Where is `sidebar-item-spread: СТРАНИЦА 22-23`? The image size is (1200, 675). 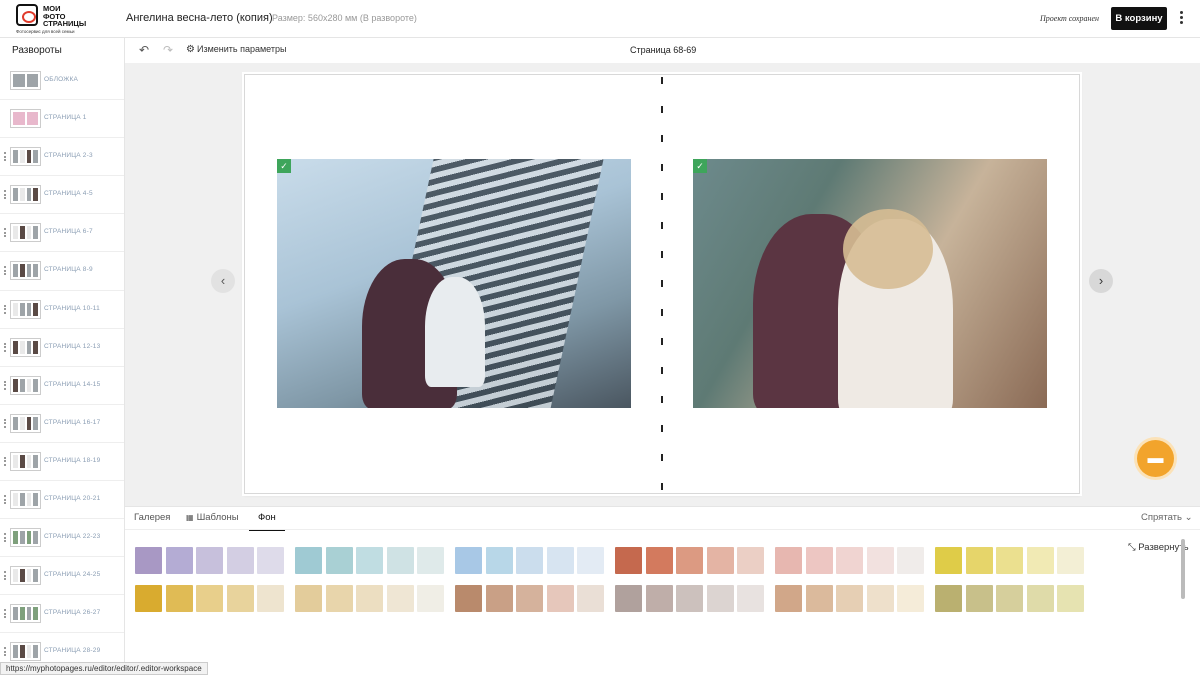
sidebar-item-spread: СТРАНИЦА 22-23 is located at coordinates (62, 538).